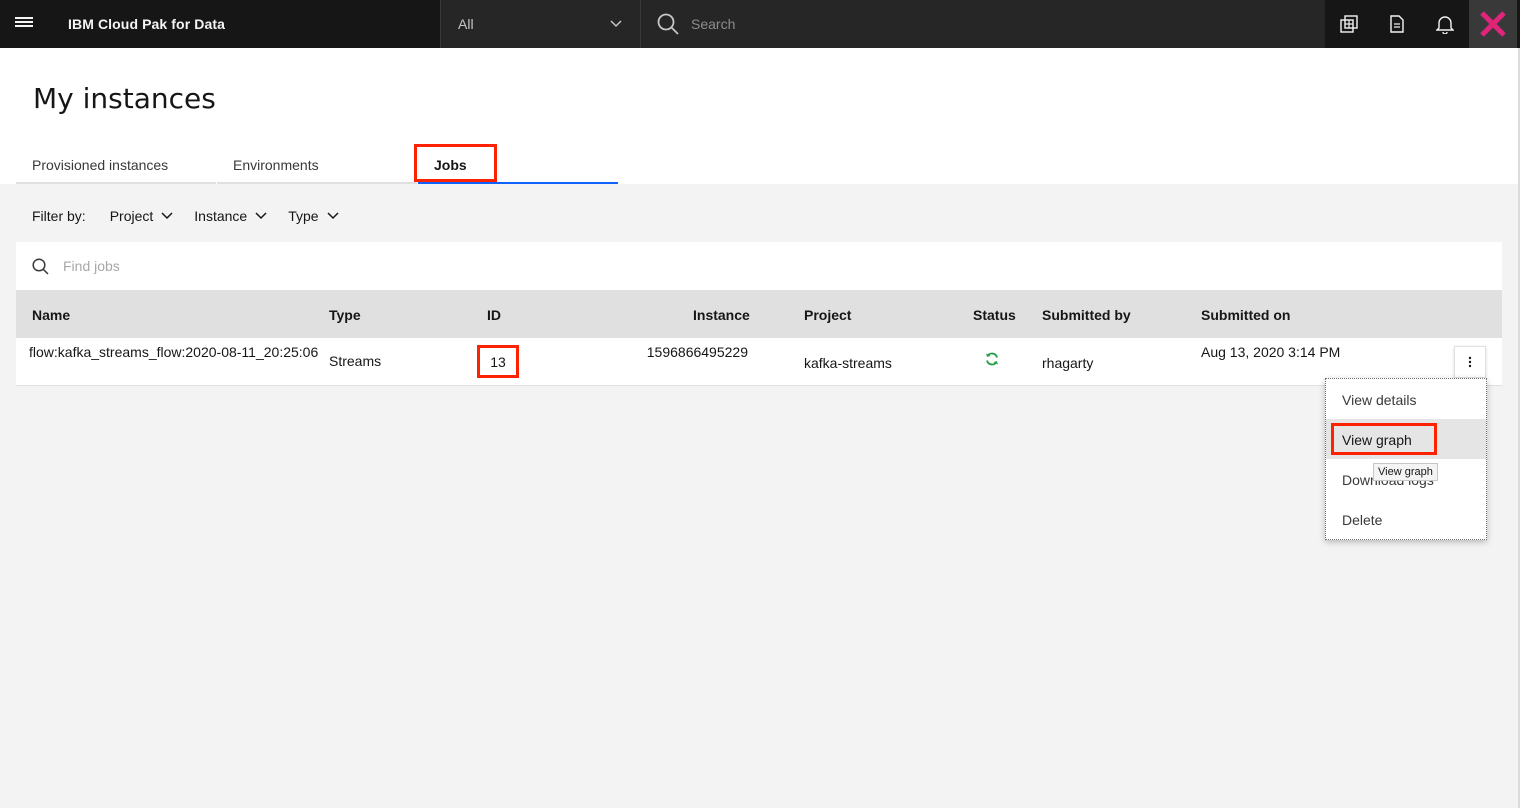 The height and width of the screenshot is (808, 1520). I want to click on avatar, so click(1493, 24).